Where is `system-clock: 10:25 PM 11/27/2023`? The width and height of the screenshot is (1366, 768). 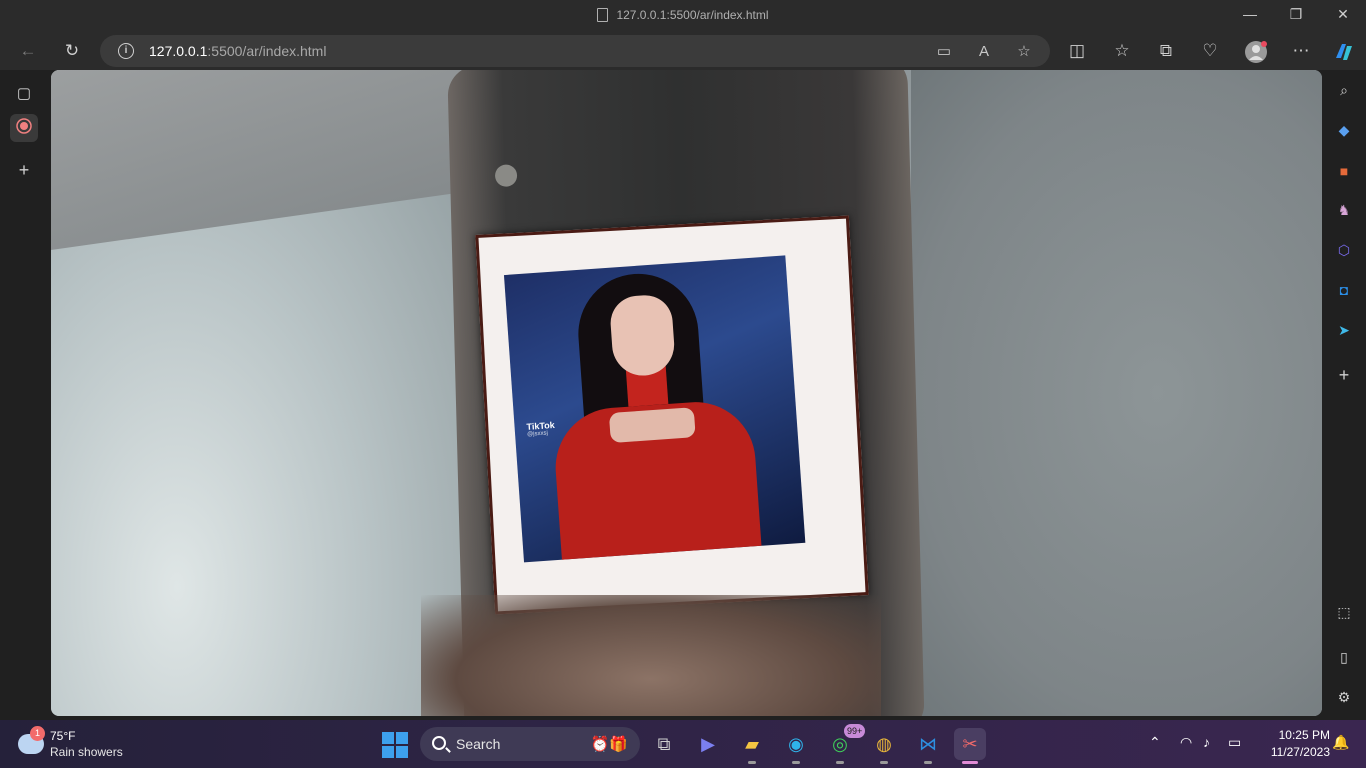
system-clock: 10:25 PM 11/27/2023 is located at coordinates (1292, 744).